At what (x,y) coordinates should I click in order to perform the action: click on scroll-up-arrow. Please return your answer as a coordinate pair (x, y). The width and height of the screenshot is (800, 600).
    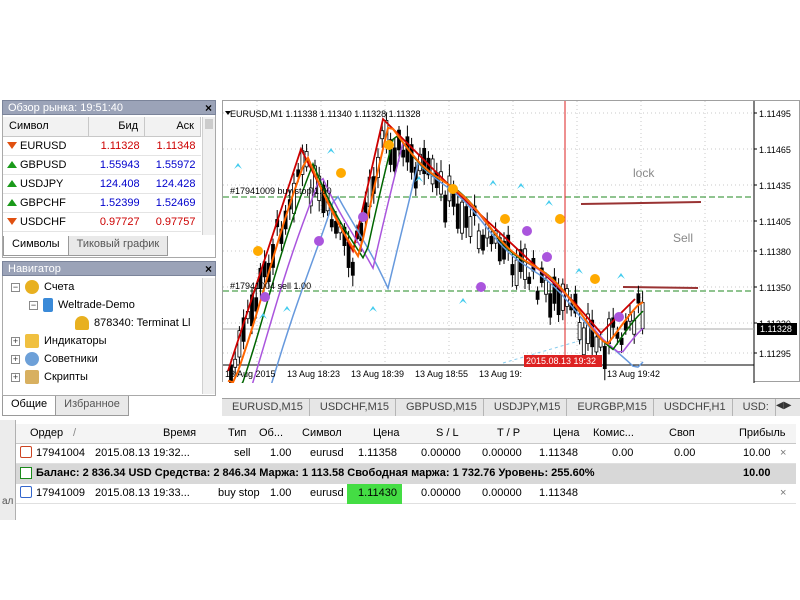
    Looking at the image, I should click on (209, 124).